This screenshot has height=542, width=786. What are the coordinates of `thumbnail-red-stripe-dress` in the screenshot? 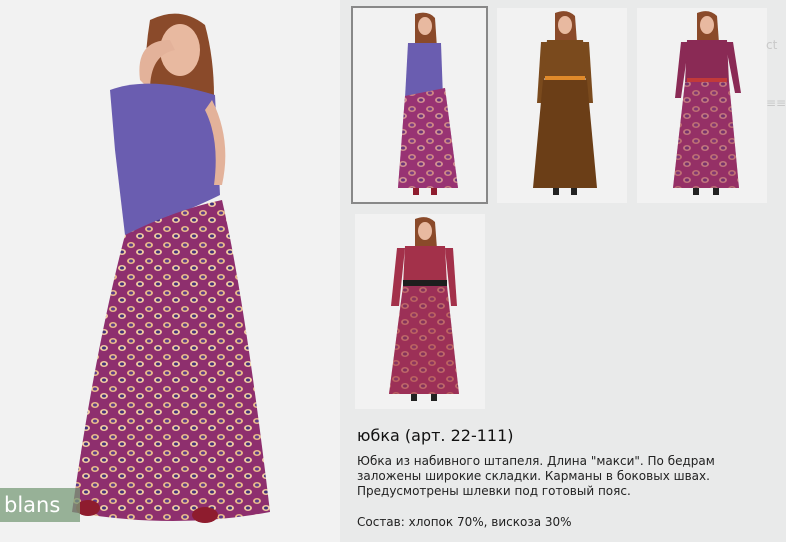 It's located at (420, 311).